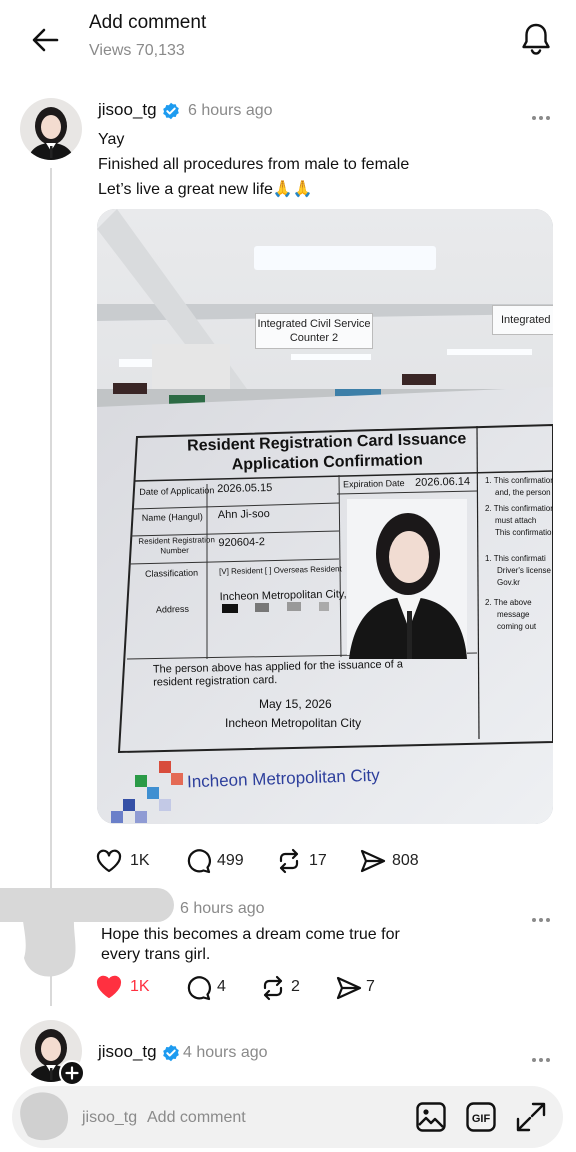 Image resolution: width=576 pixels, height=1152 pixels. I want to click on comment-icon, so click(199, 861).